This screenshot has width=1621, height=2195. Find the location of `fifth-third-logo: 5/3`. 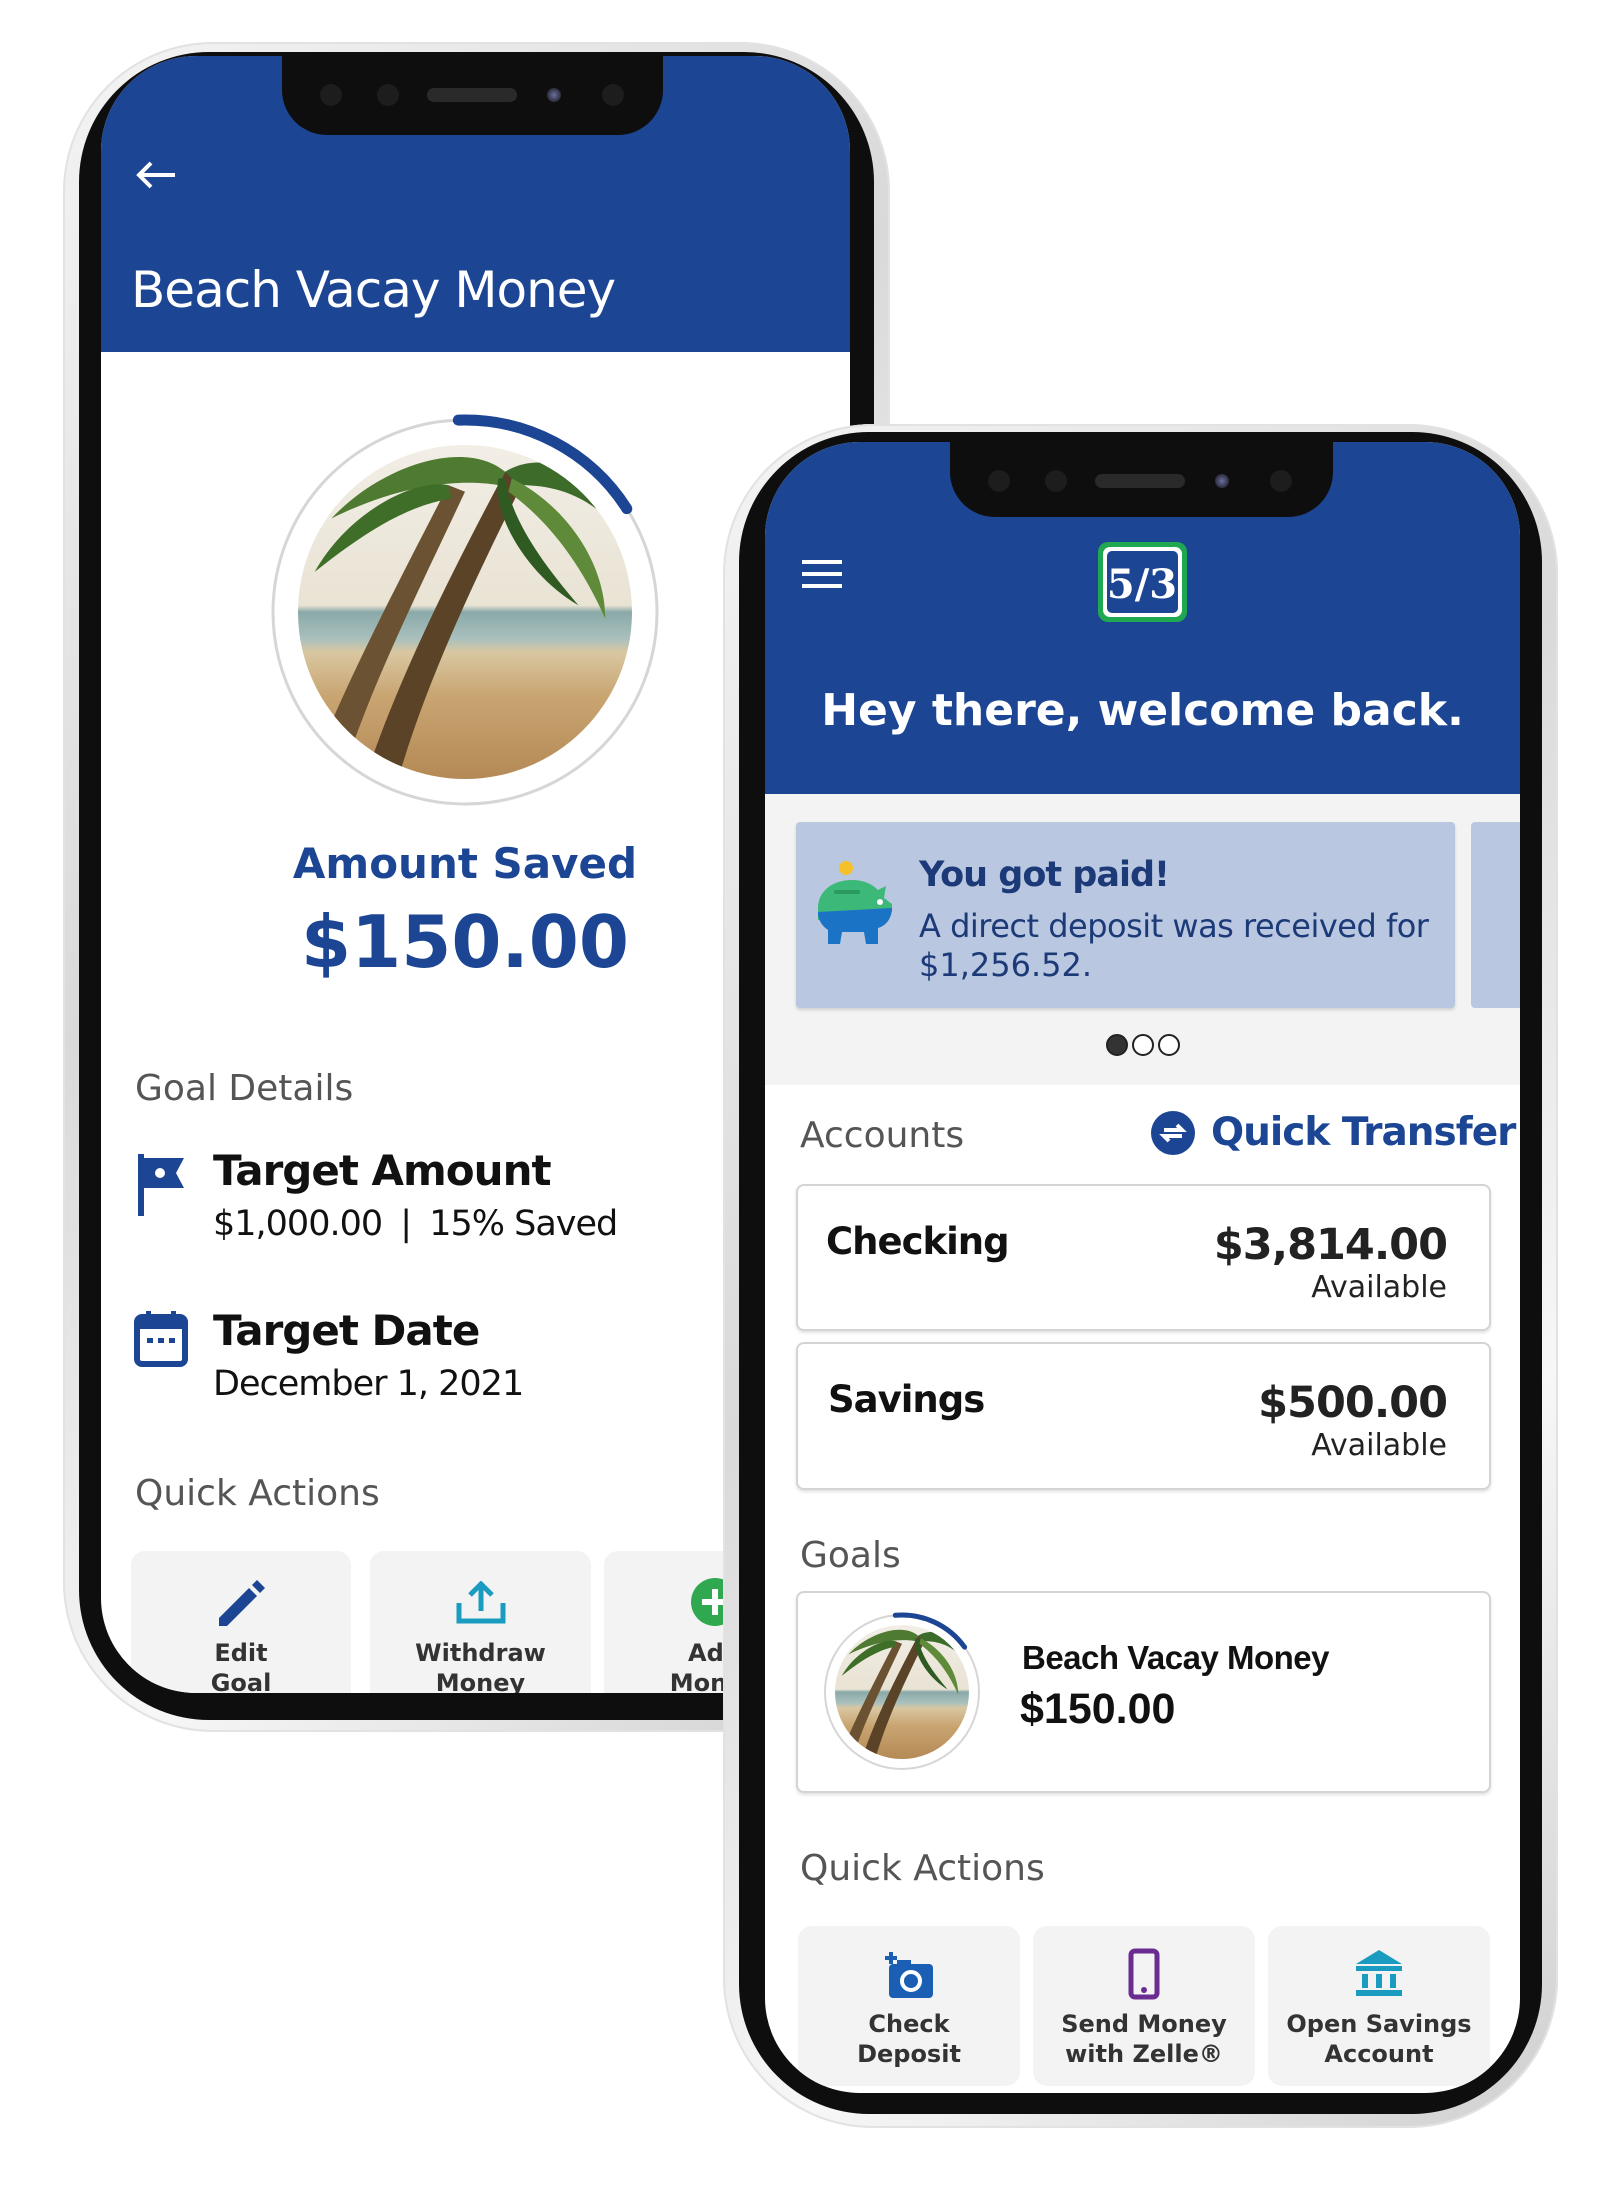

fifth-third-logo: 5/3 is located at coordinates (1142, 582).